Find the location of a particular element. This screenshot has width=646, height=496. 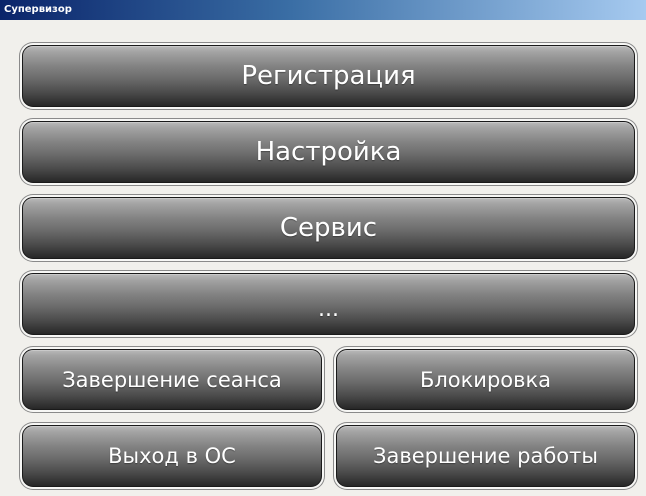

service-button: Сервис is located at coordinates (328, 228).